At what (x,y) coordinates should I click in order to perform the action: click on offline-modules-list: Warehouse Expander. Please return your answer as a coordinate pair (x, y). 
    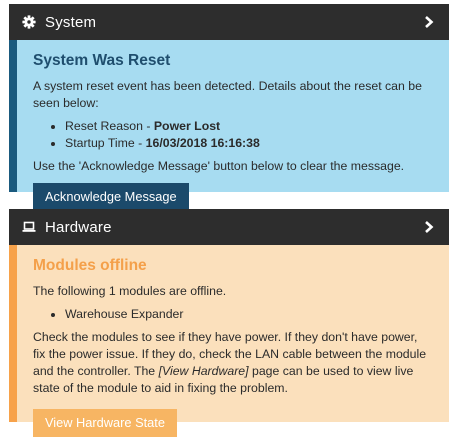
    Looking at the image, I should click on (233, 314).